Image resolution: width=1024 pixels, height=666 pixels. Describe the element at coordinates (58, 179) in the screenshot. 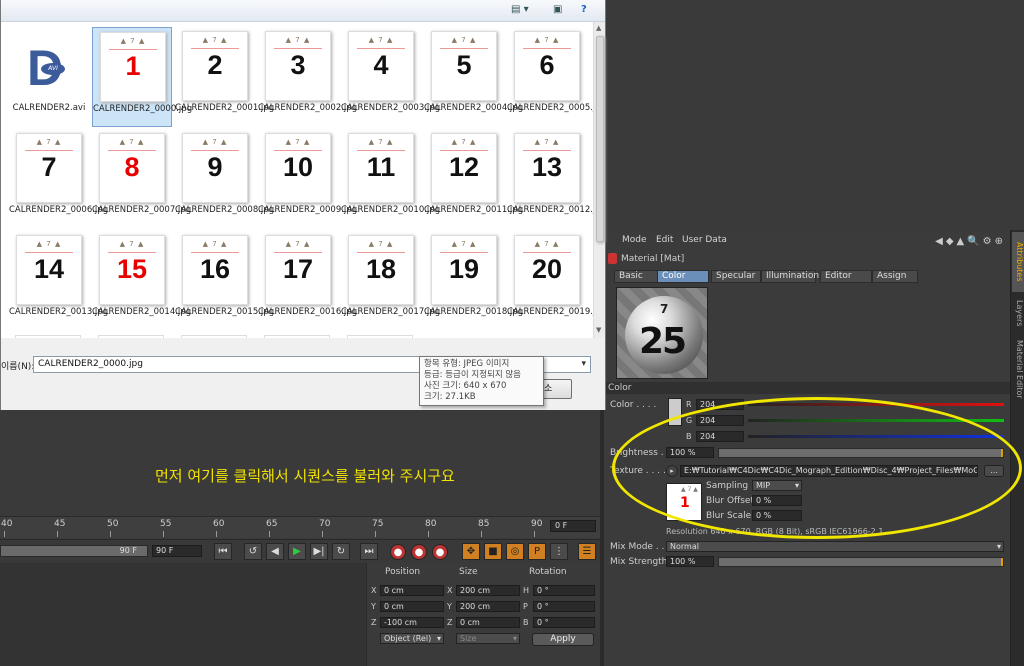

I see `file-item-jpg: ▲ 7 ▲ 7 CALRENDER2_0006.jpg` at that location.